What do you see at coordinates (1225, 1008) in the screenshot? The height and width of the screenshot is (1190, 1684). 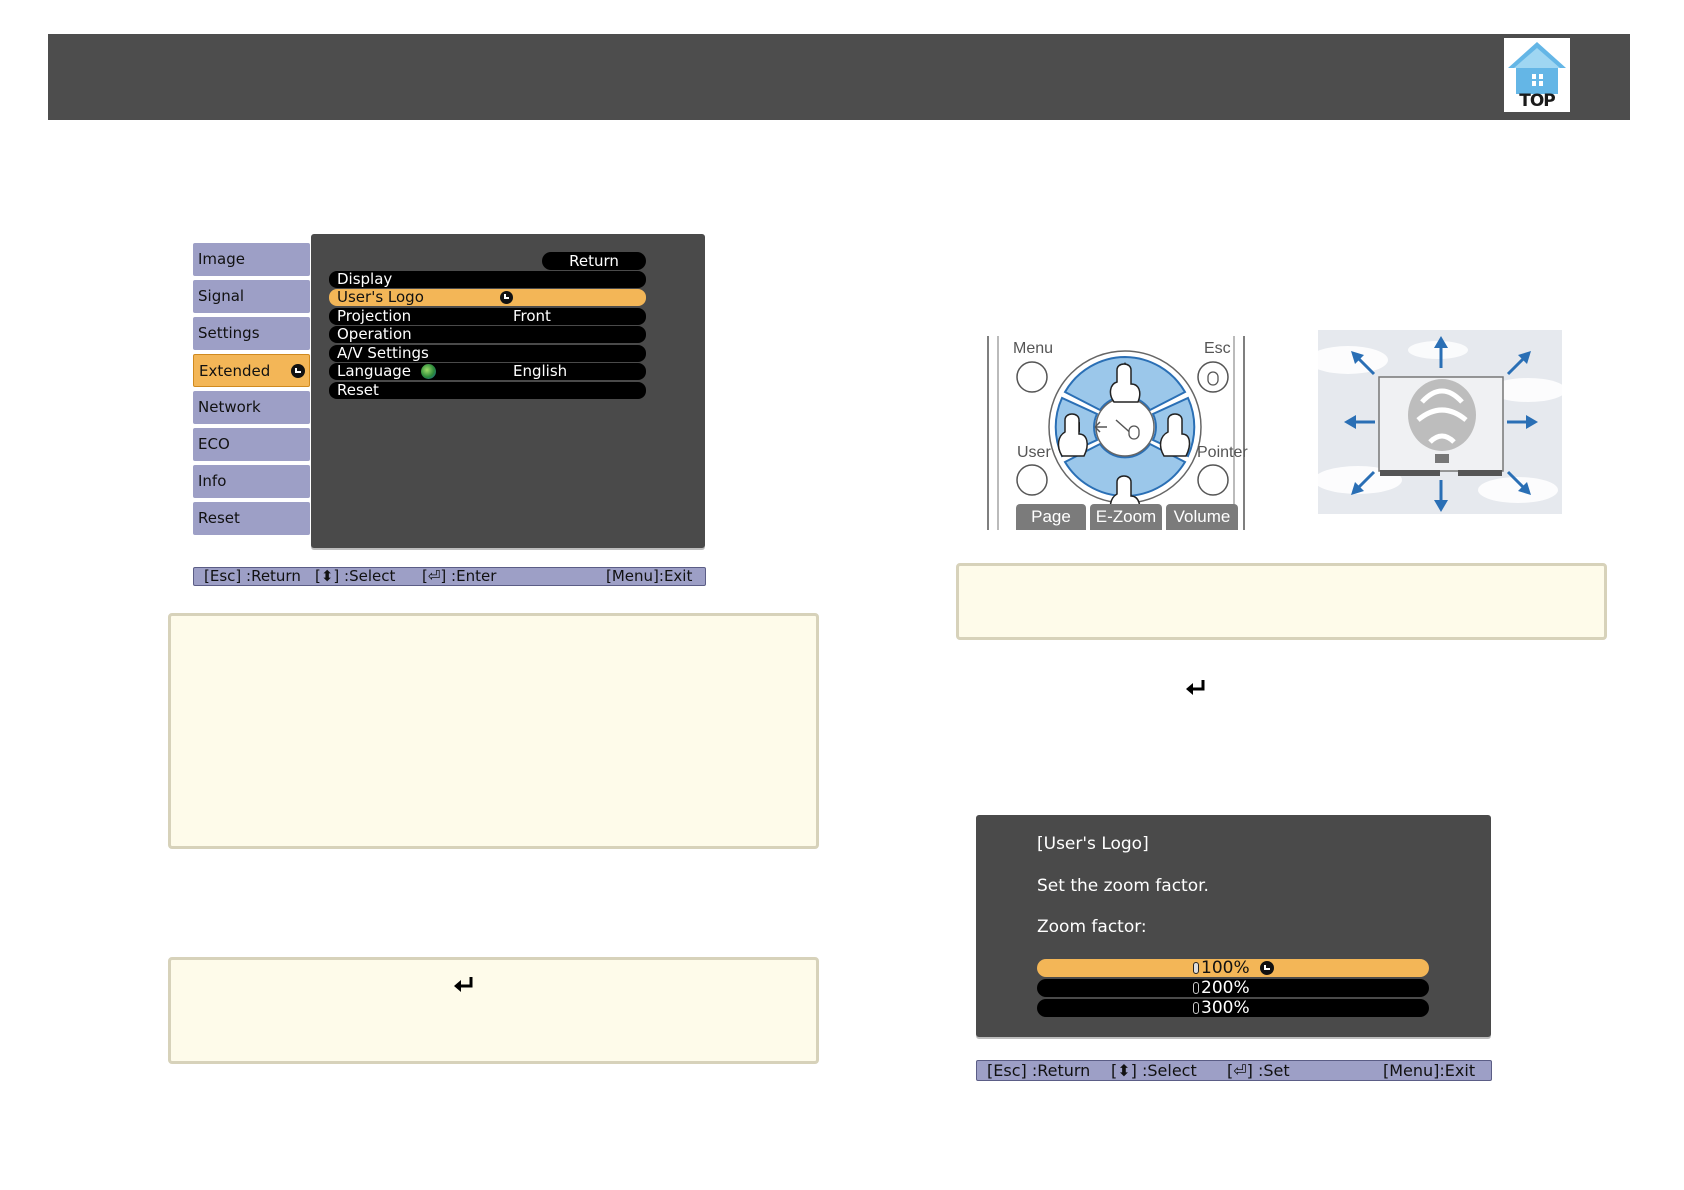 I see `zoom-option-label: 300%` at bounding box center [1225, 1008].